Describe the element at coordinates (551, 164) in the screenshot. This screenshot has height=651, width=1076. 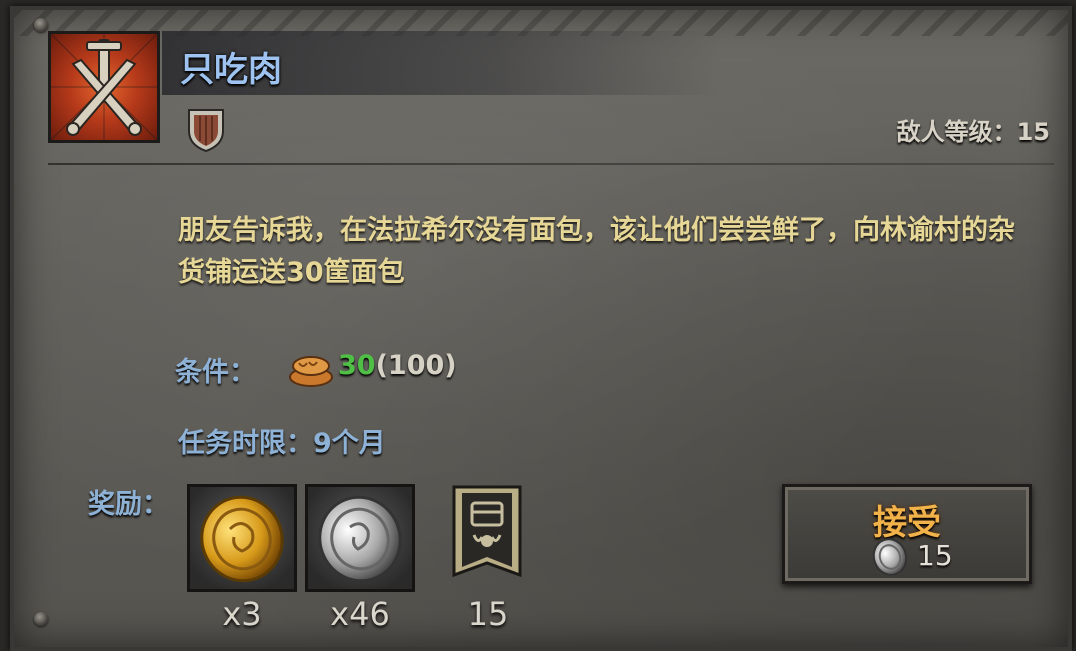
I see `divider` at that location.